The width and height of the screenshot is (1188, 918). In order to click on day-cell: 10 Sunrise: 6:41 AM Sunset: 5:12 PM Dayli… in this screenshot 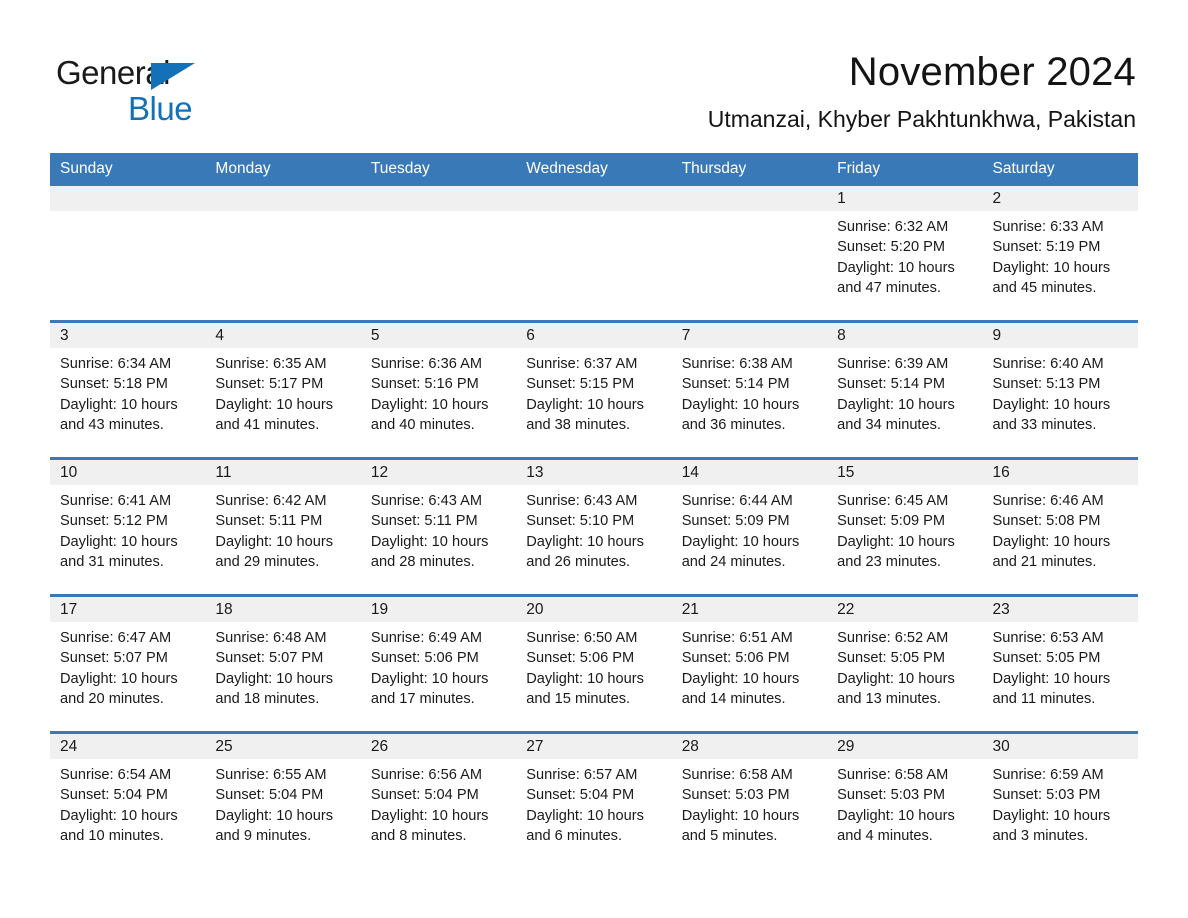, I will do `click(128, 526)`.